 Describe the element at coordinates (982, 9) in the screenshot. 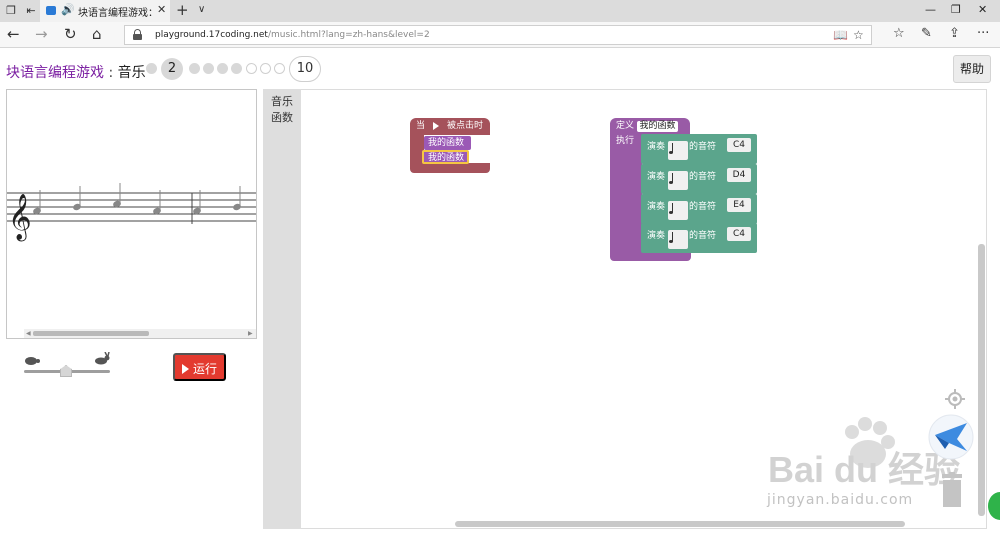

I see `window-close-icon: ✕` at that location.